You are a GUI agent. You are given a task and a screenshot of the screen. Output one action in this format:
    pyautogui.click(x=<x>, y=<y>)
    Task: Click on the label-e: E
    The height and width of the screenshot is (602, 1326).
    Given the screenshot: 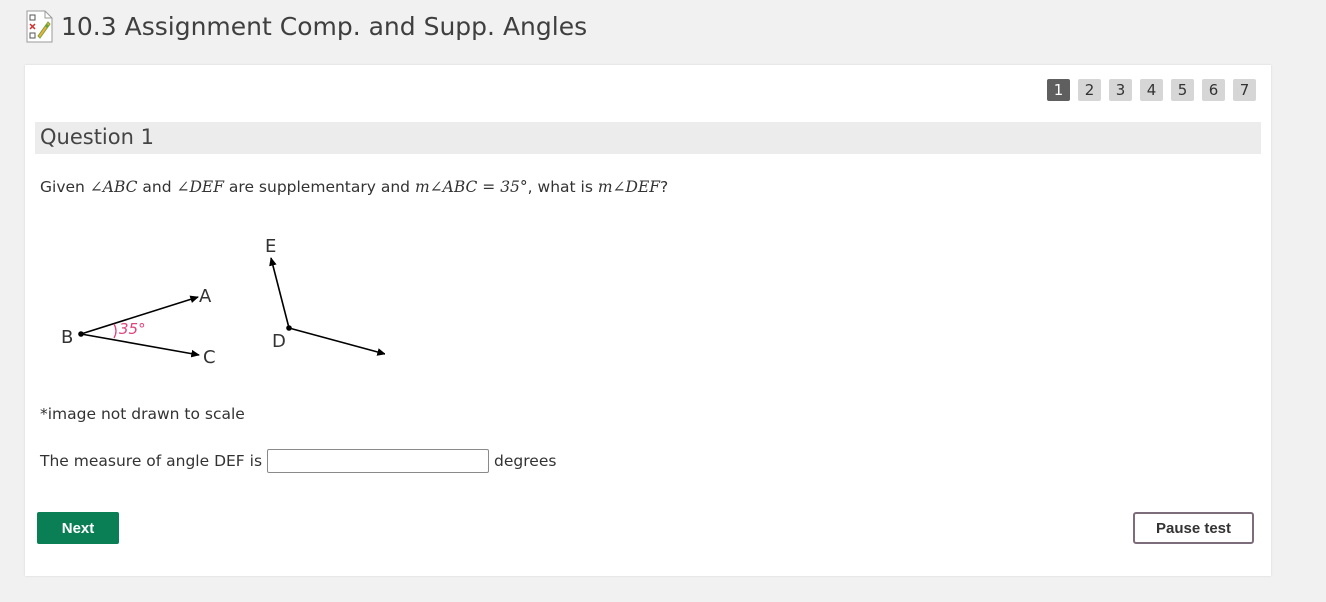 What is the action you would take?
    pyautogui.click(x=270, y=246)
    